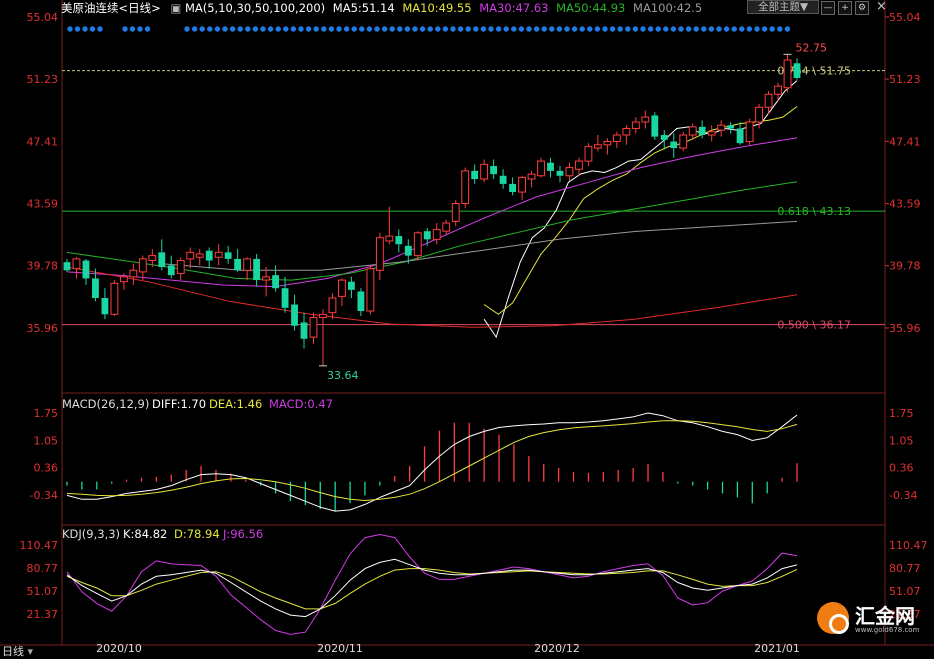  What do you see at coordinates (39, 545) in the screenshot?
I see `kdj-y-tick-left: 110.47` at bounding box center [39, 545].